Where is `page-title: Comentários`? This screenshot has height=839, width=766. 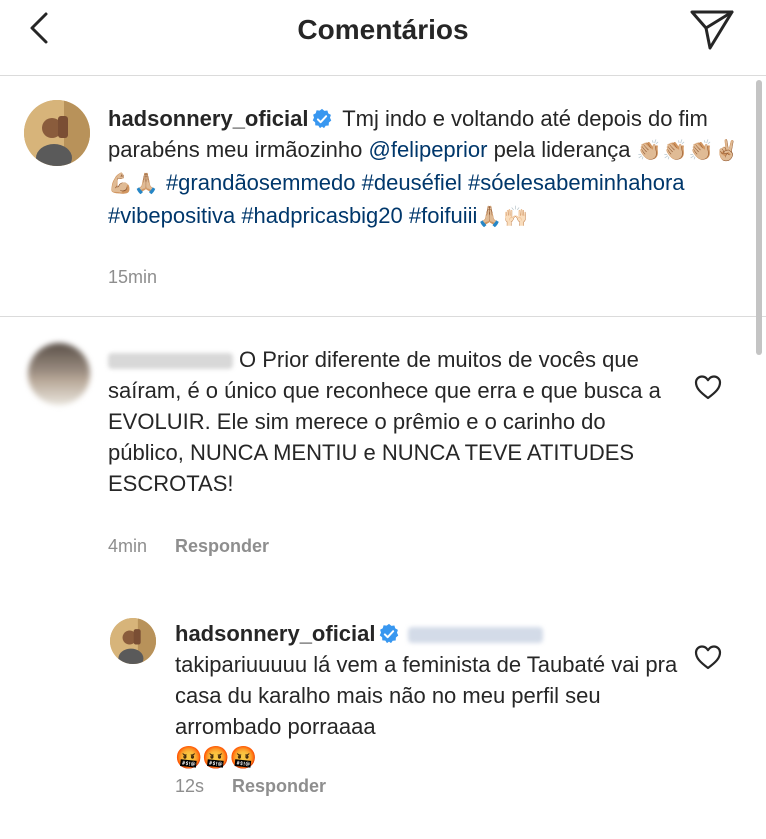 page-title: Comentários is located at coordinates (383, 29).